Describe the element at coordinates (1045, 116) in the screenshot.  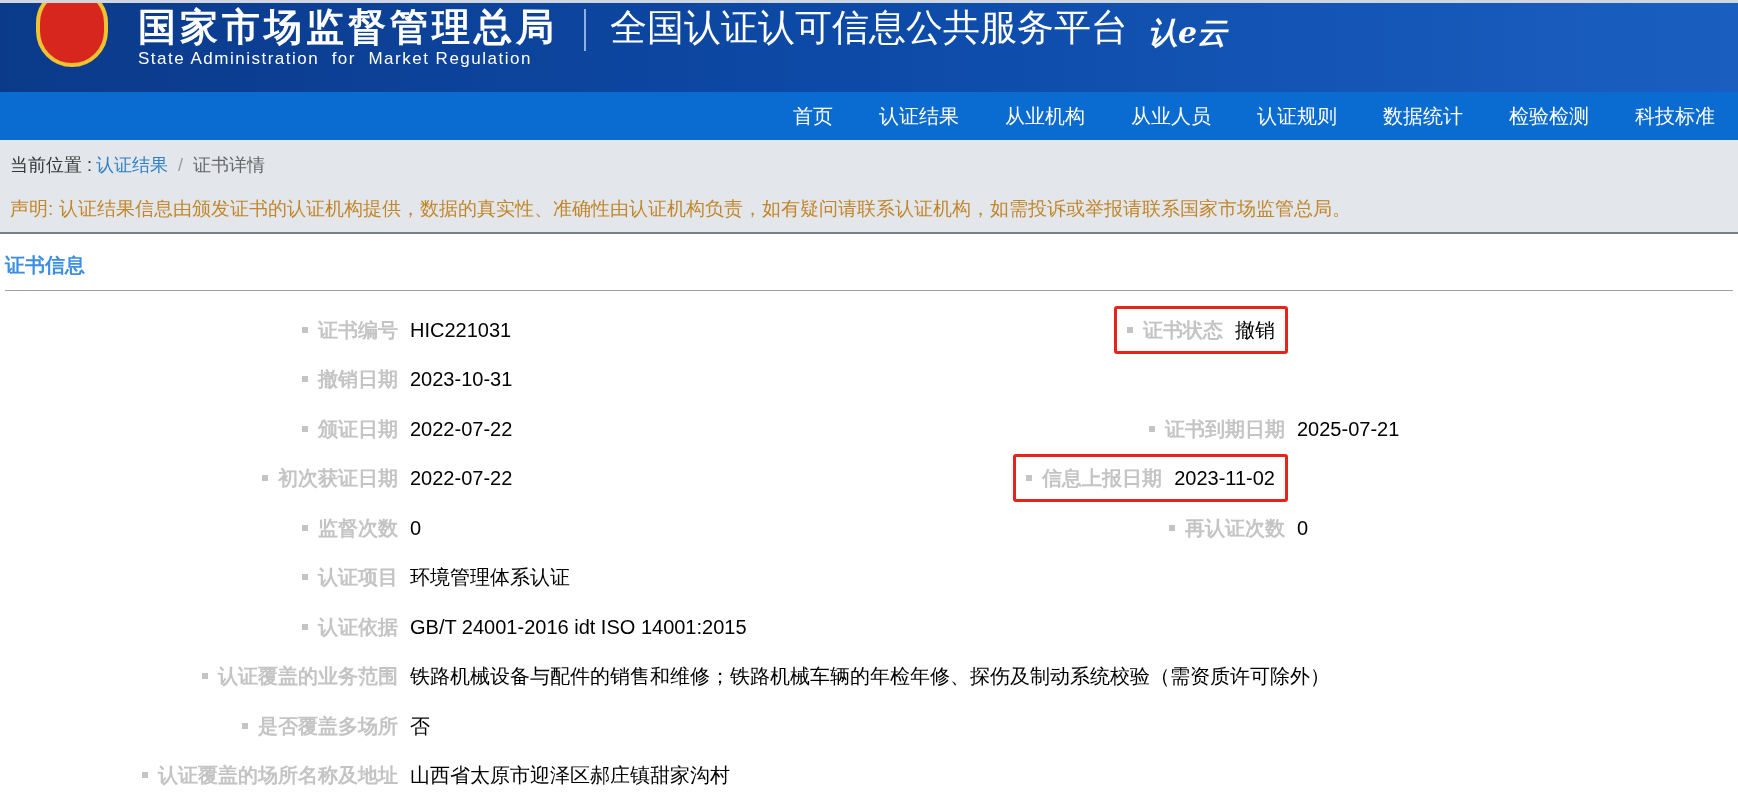
I see `nav-link: 从业机构` at that location.